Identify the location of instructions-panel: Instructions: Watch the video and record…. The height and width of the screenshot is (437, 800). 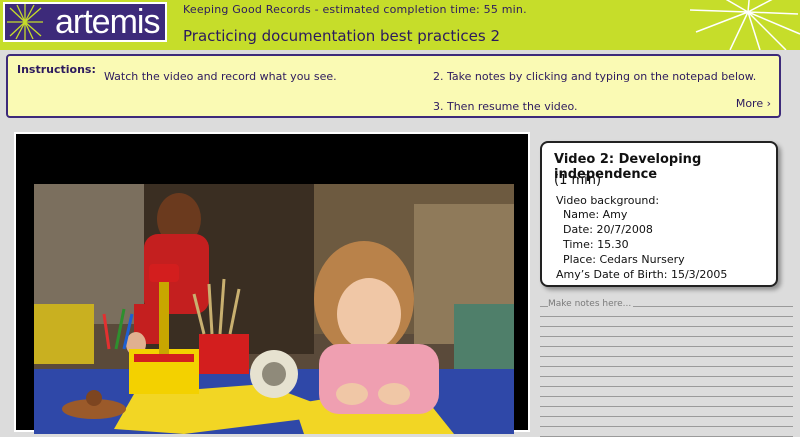
(393, 86).